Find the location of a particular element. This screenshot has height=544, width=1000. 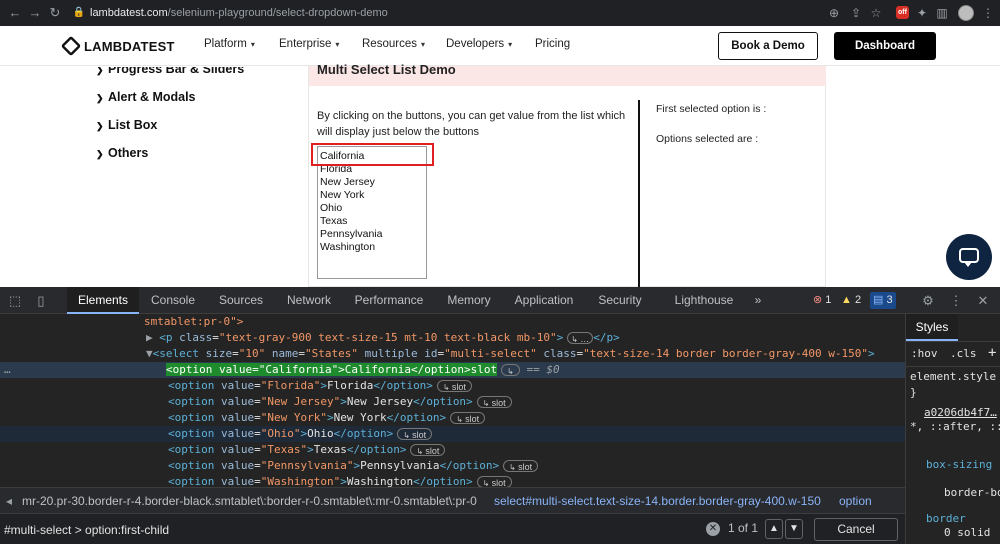

tab-console: Console is located at coordinates (173, 300).